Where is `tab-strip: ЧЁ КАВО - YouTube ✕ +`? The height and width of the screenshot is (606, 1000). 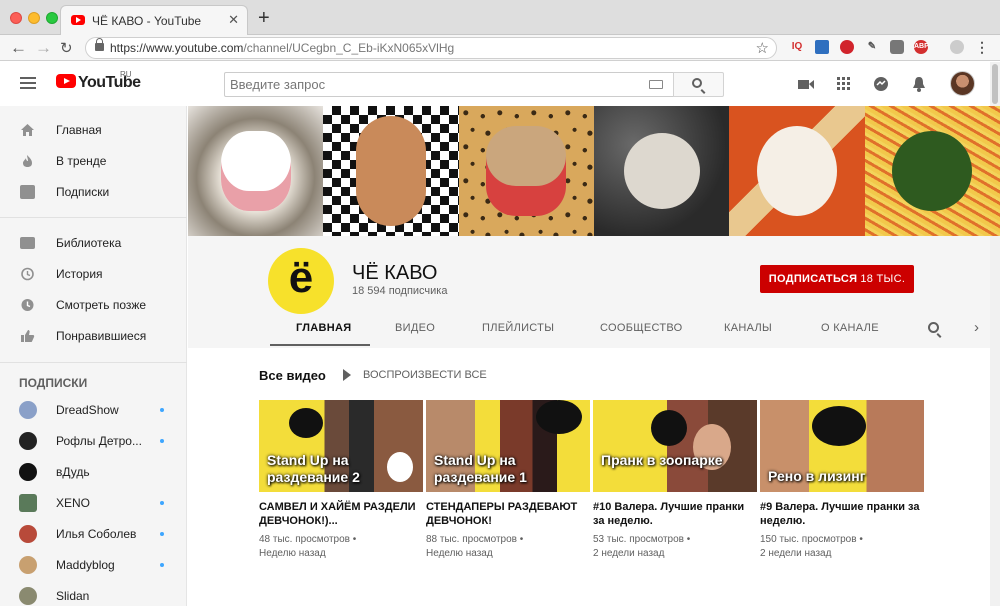
tab-strip: ЧЁ КАВО - YouTube ✕ + is located at coordinates (500, 17).